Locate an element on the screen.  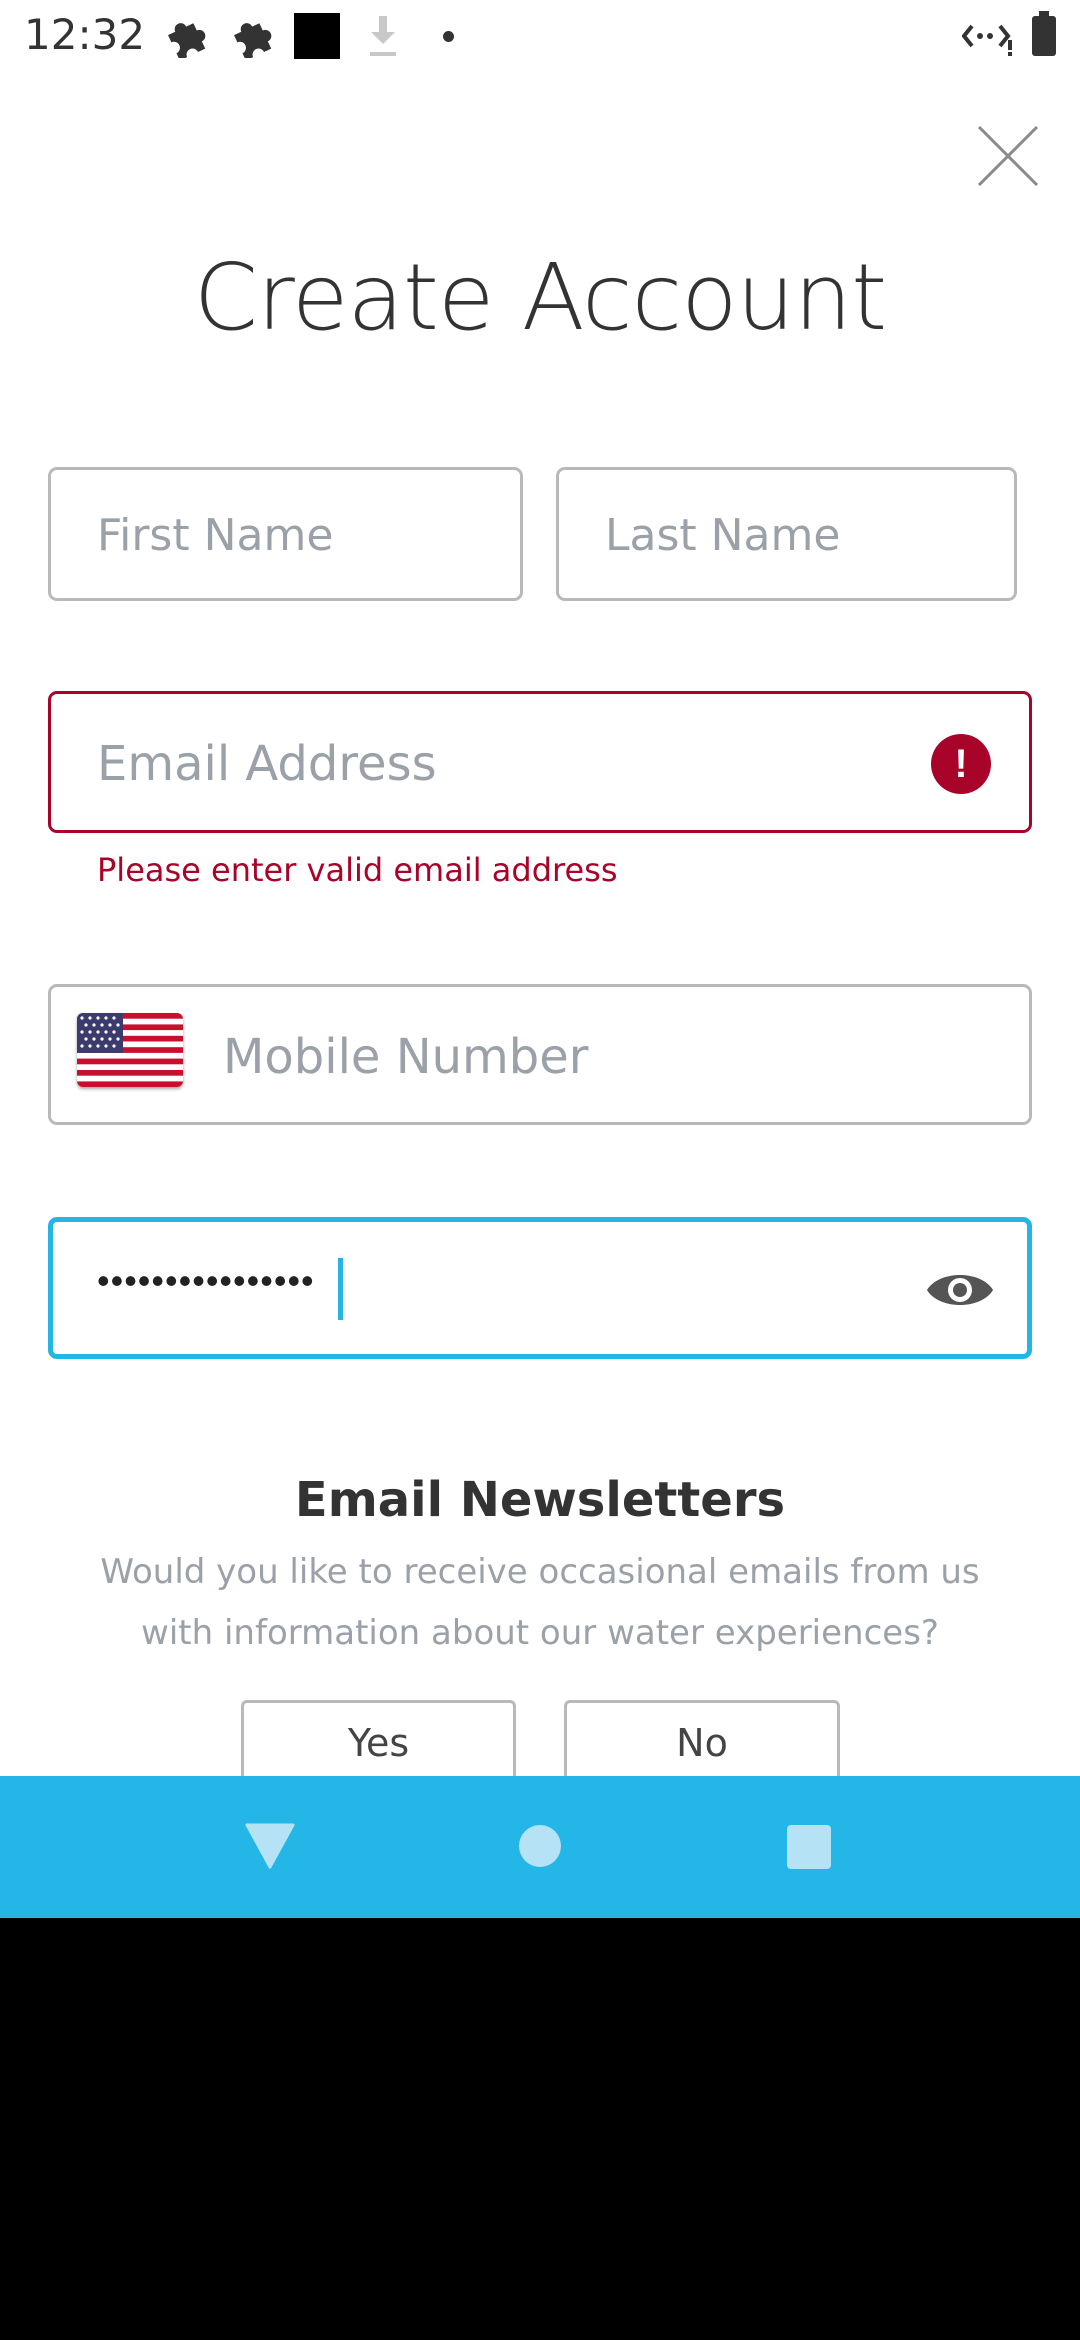
mobile-placeholder: Mobile Number is located at coordinates (406, 1057).